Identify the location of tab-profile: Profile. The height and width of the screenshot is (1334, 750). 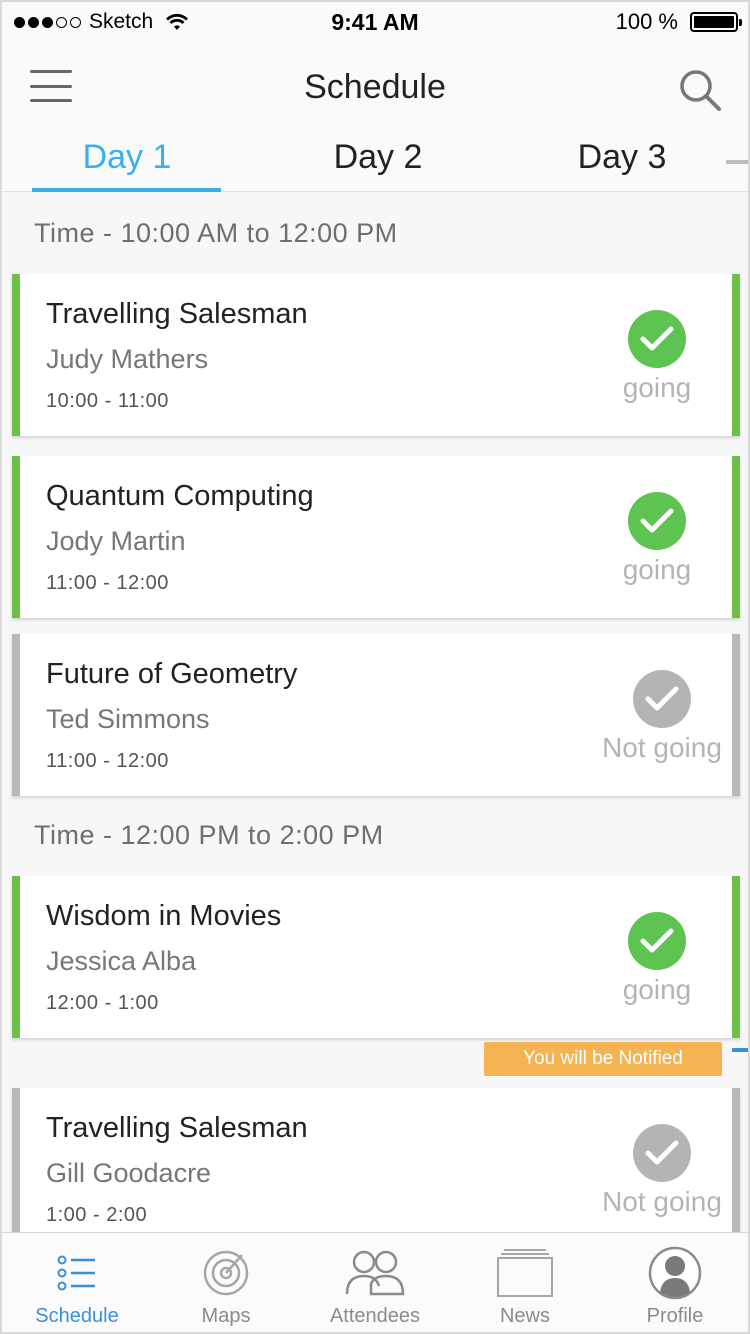
(675, 1286).